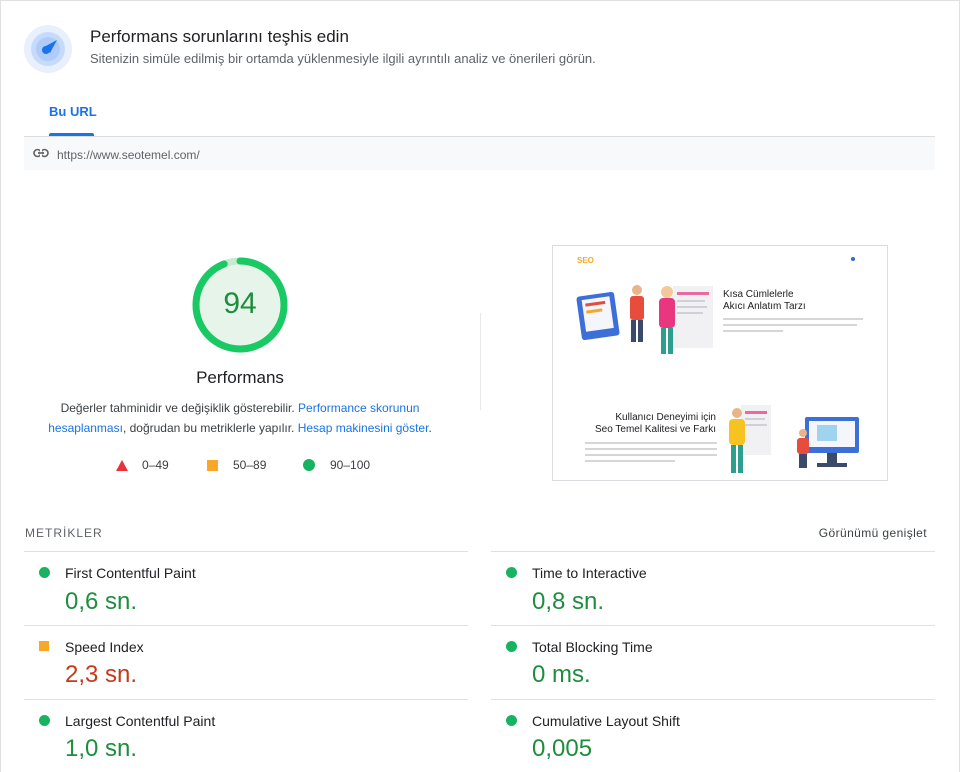 Image resolution: width=960 pixels, height=772 pixels. Describe the element at coordinates (644, 319) in the screenshot. I see `illustration-writers-image` at that location.